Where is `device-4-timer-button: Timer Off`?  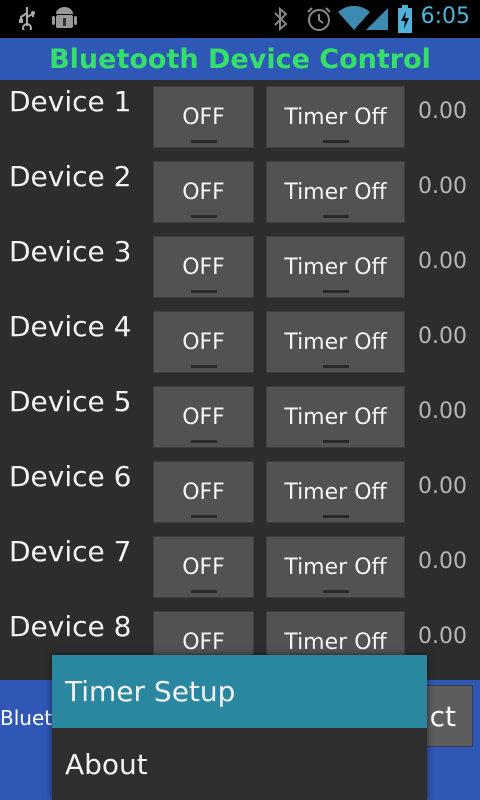
device-4-timer-button: Timer Off is located at coordinates (335, 342).